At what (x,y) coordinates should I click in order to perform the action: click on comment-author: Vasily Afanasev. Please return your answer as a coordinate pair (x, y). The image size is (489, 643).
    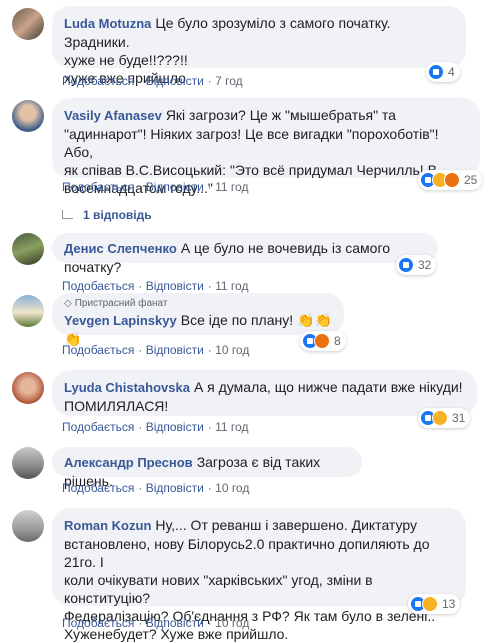
    Looking at the image, I should click on (113, 115).